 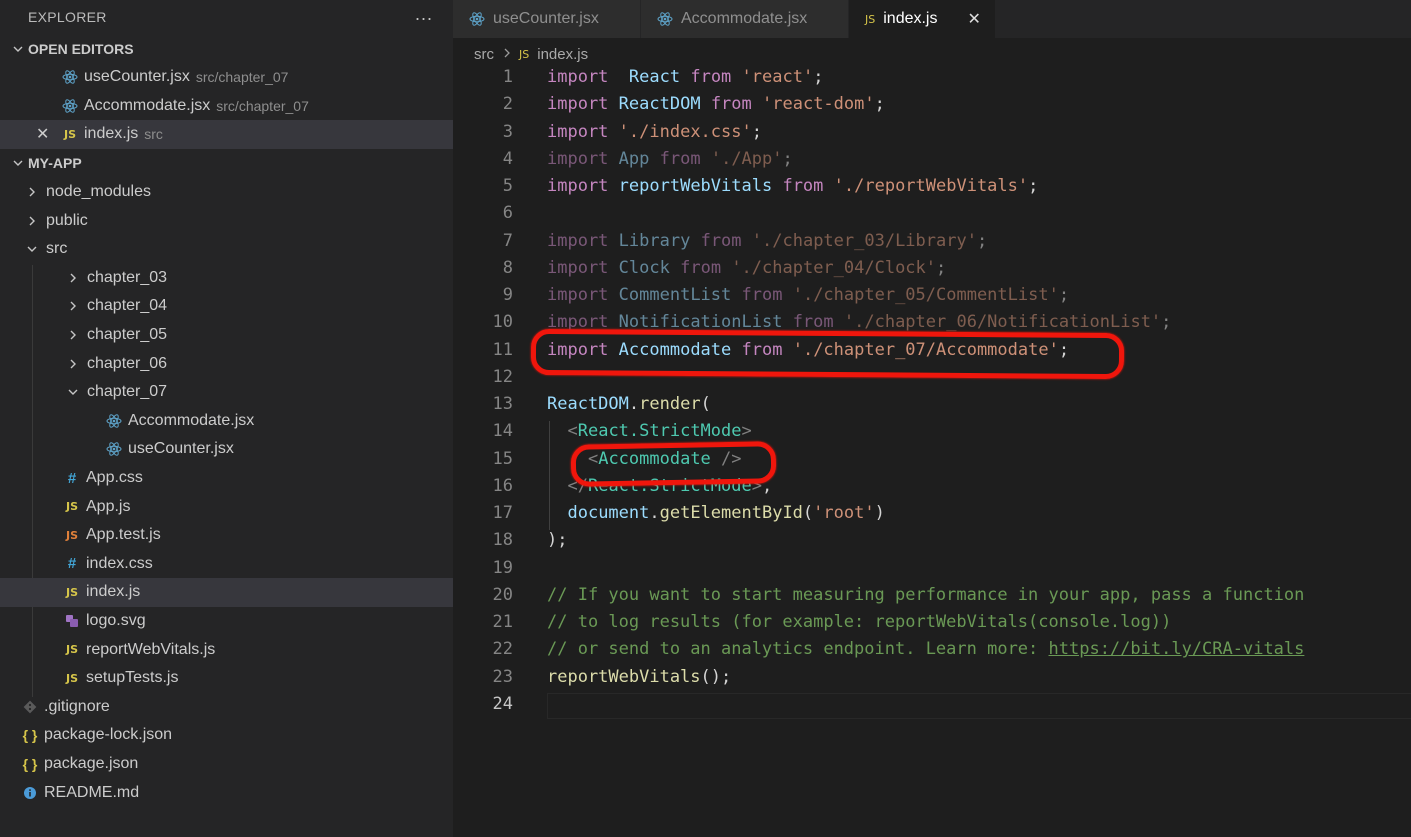 What do you see at coordinates (979, 705) in the screenshot?
I see `current-line-highlight` at bounding box center [979, 705].